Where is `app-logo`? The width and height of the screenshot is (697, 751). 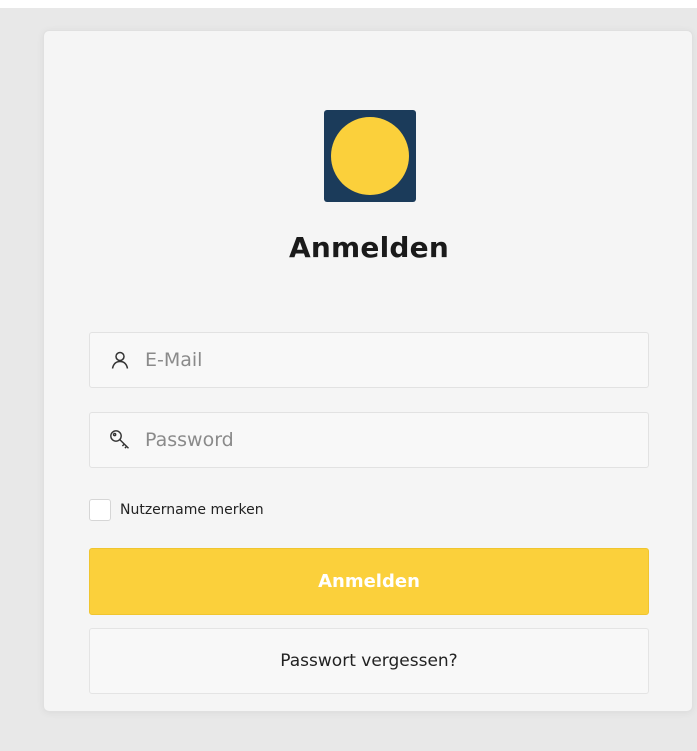
app-logo is located at coordinates (370, 156).